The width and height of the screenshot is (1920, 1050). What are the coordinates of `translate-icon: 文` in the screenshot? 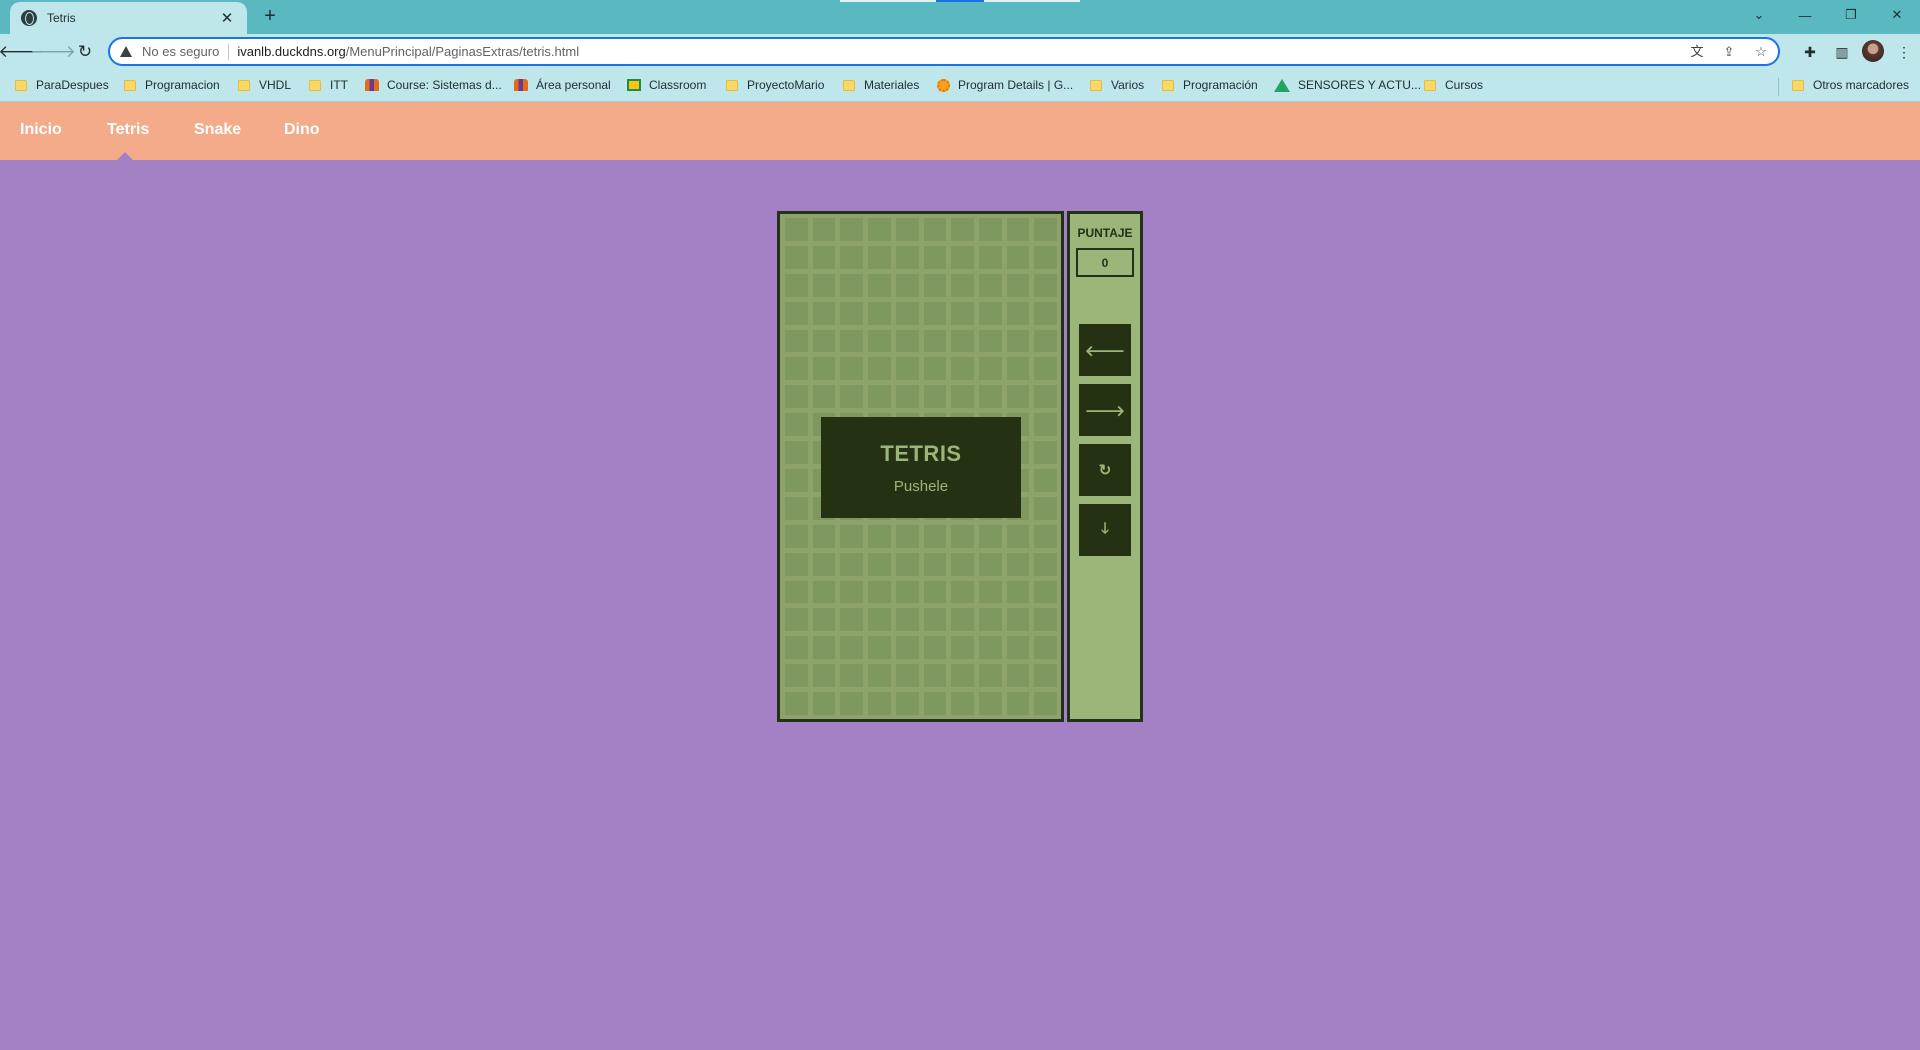 It's located at (1697, 52).